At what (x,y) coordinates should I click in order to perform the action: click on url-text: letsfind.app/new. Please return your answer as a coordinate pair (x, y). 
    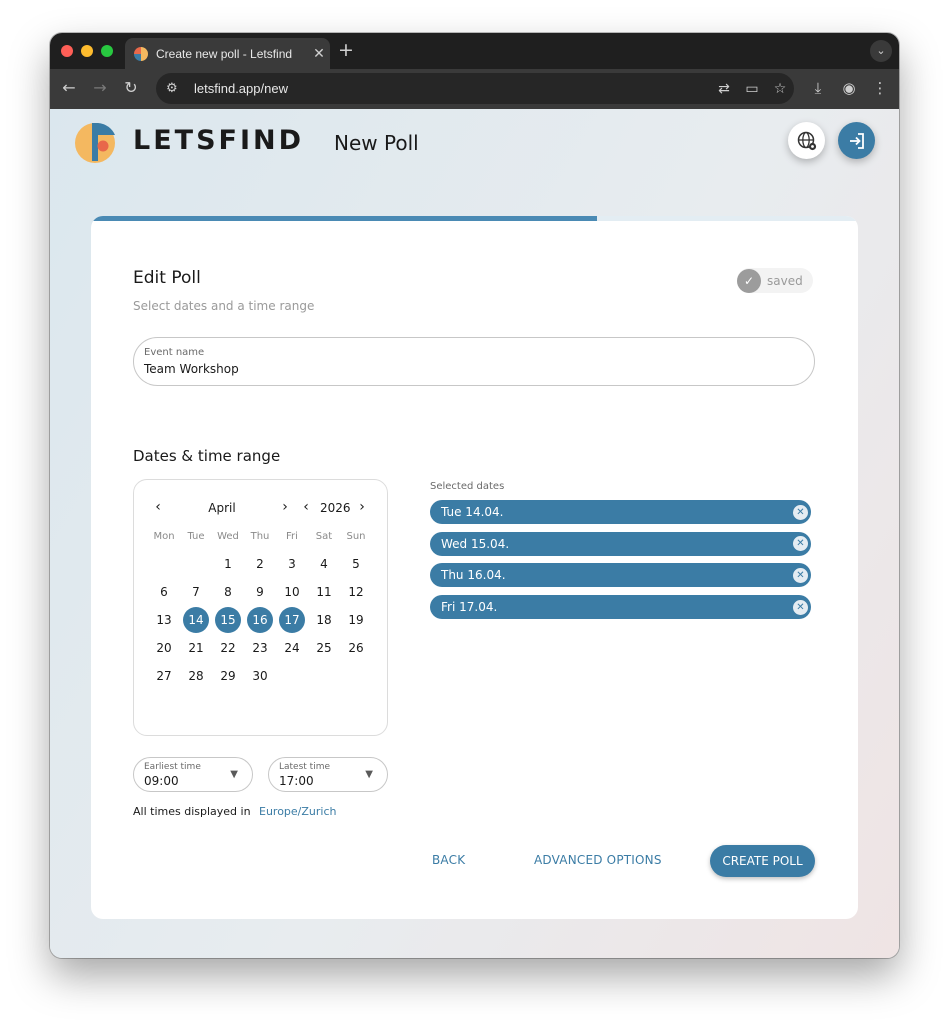
    Looking at the image, I should click on (452, 88).